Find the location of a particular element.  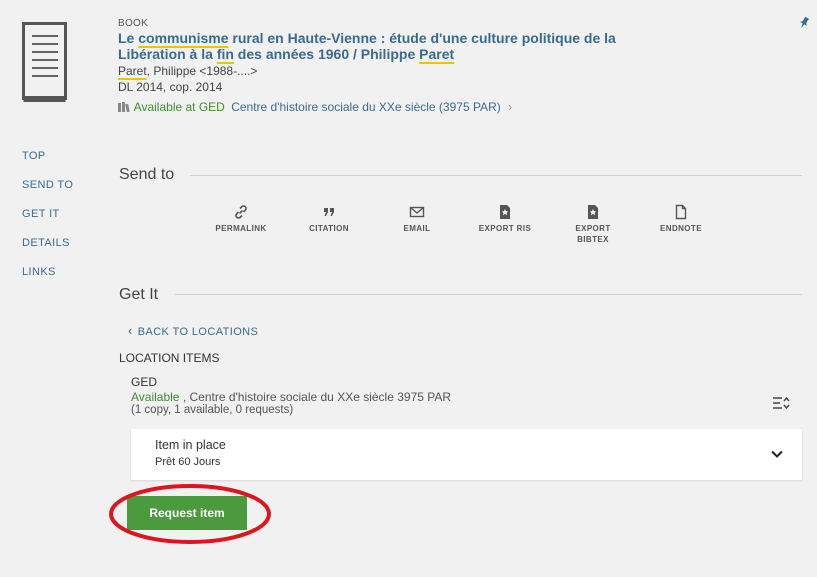

email-label: EMAIL is located at coordinates (417, 228).